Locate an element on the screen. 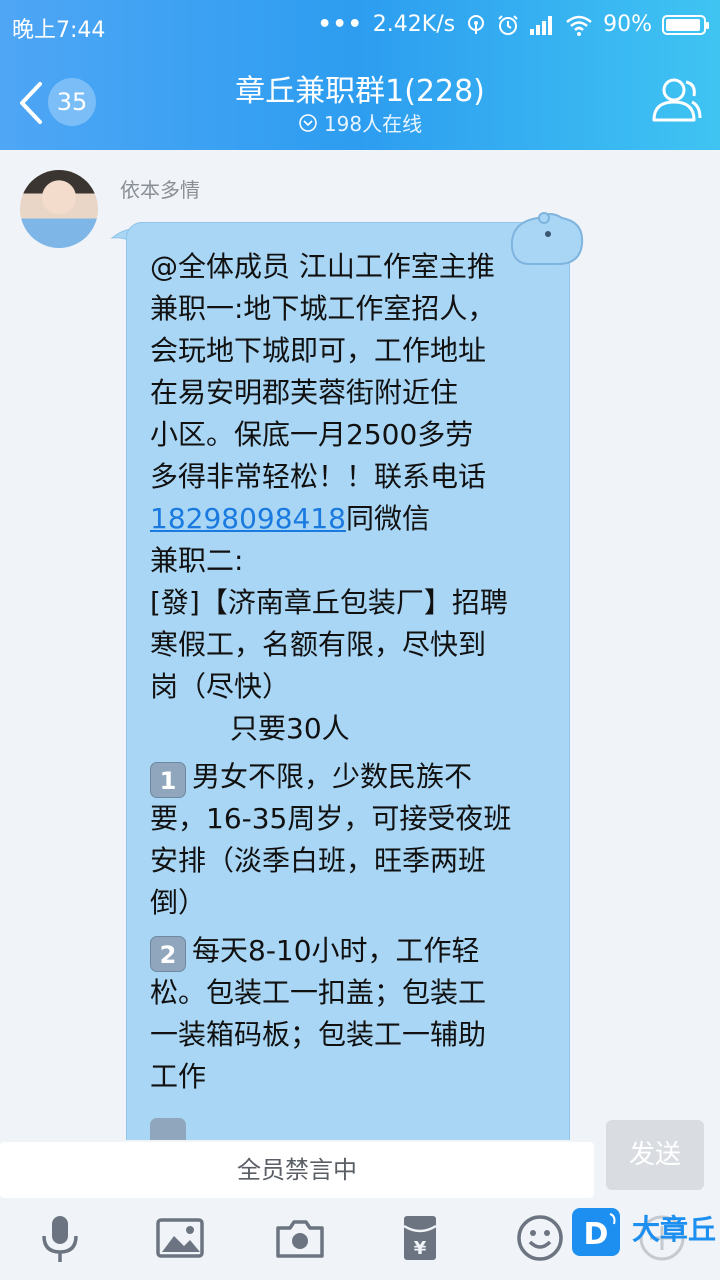 Image resolution: width=720 pixels, height=1280 pixels. item2-text: 每天8-10小时，工作轻 is located at coordinates (336, 950).